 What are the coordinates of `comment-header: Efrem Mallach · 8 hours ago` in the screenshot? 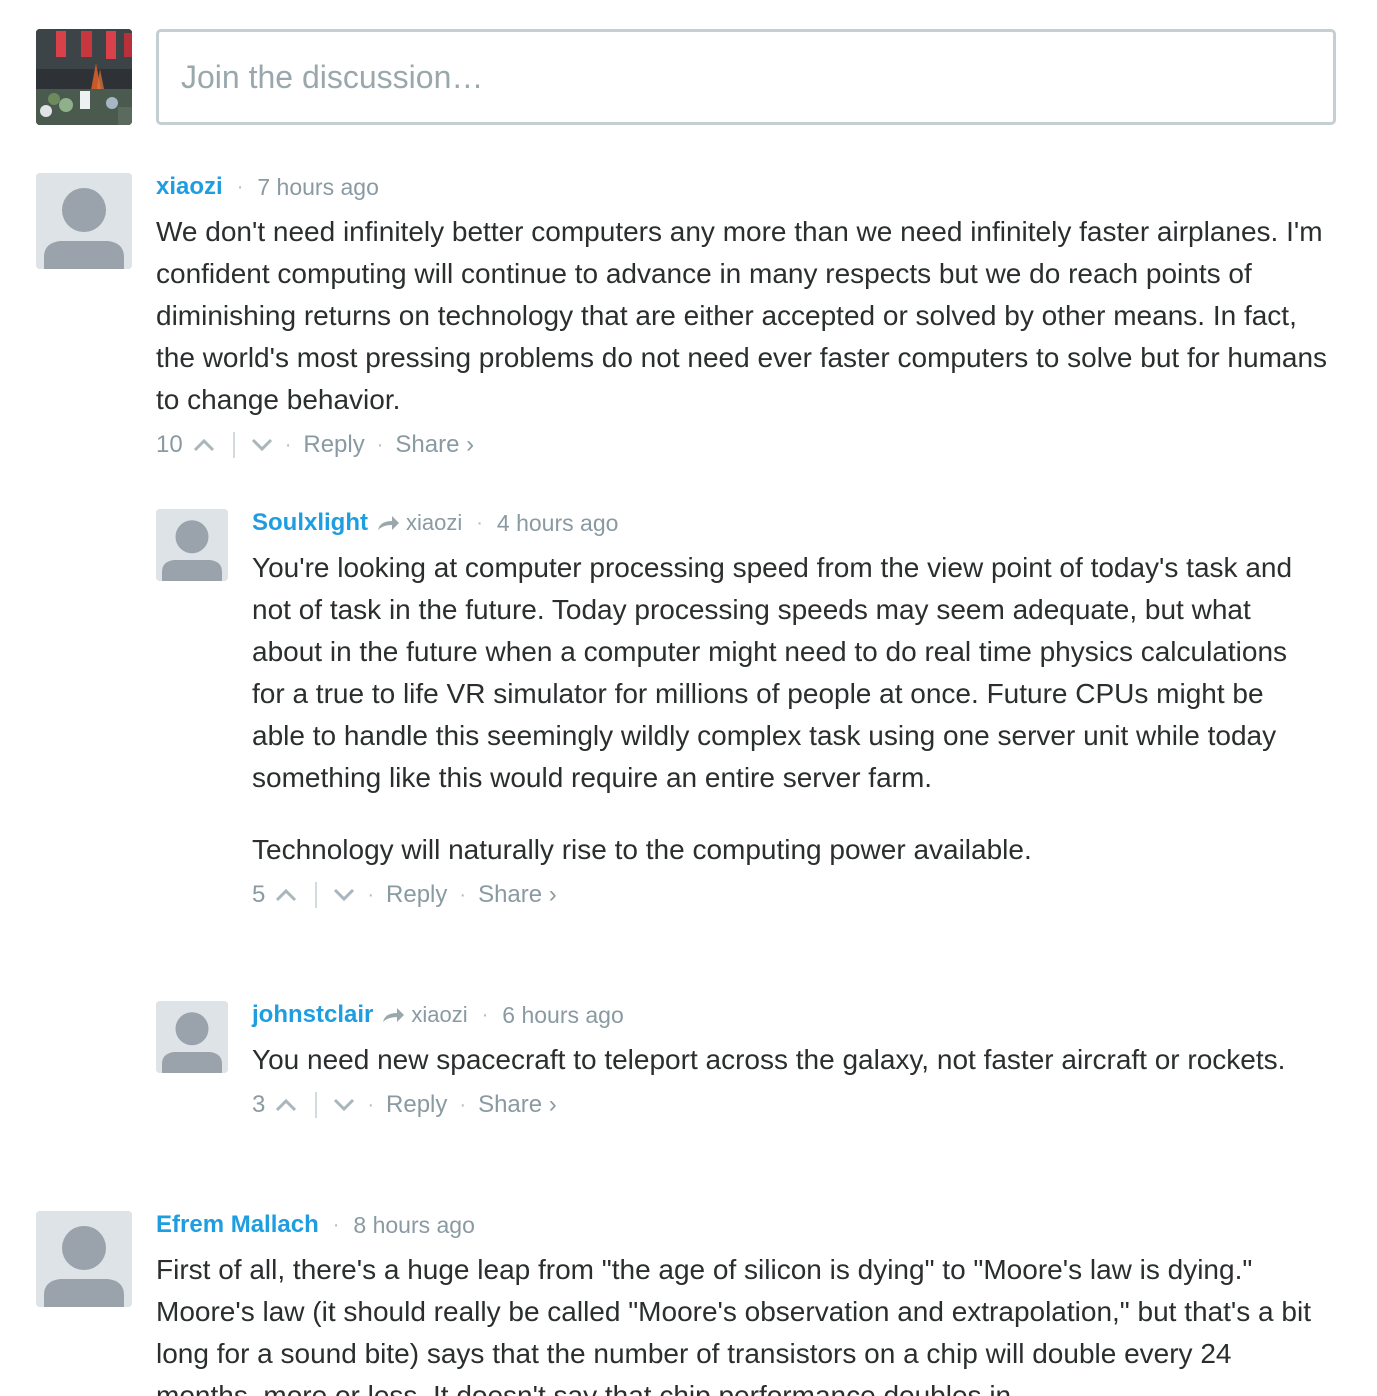 It's located at (746, 1225).